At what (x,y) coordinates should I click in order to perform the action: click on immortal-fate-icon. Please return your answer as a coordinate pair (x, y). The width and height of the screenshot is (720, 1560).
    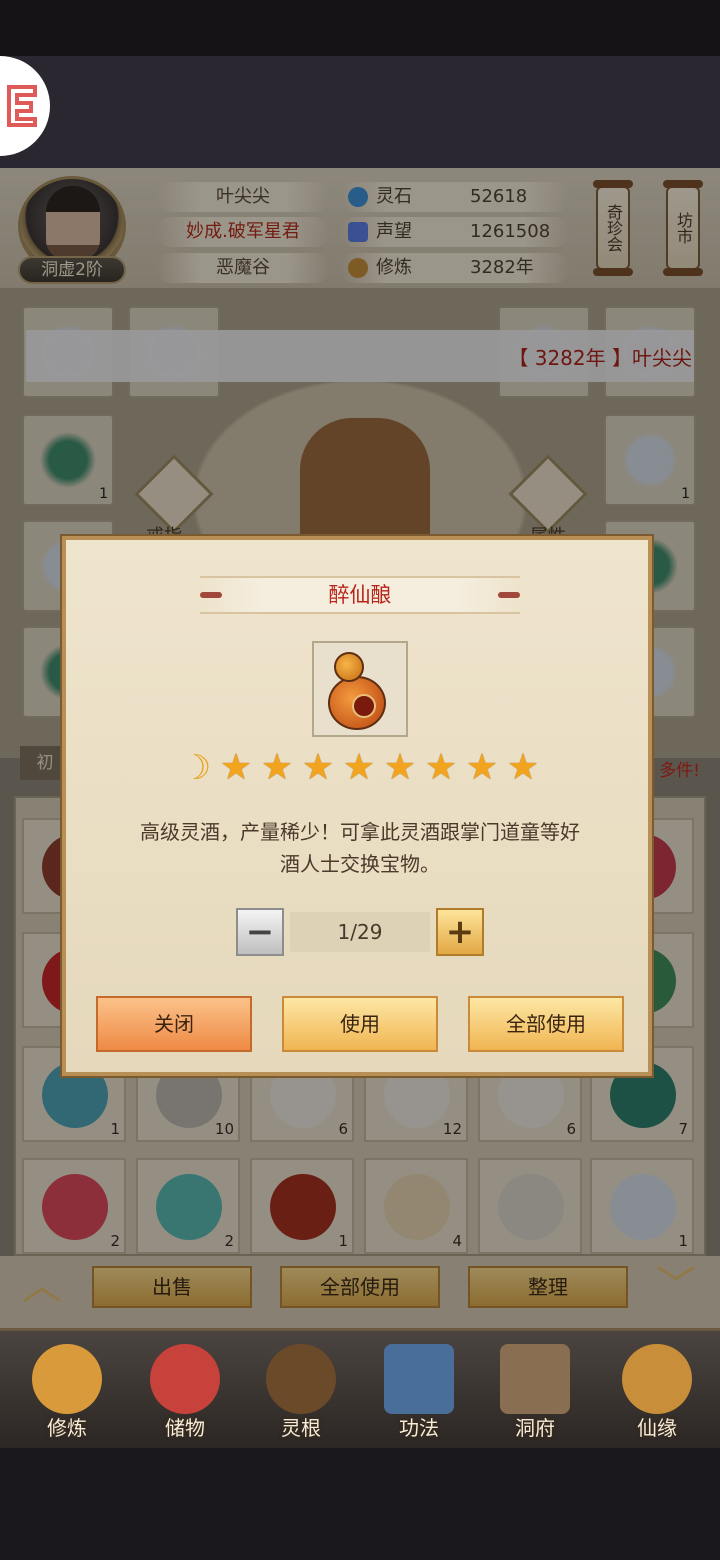
    Looking at the image, I should click on (657, 1379).